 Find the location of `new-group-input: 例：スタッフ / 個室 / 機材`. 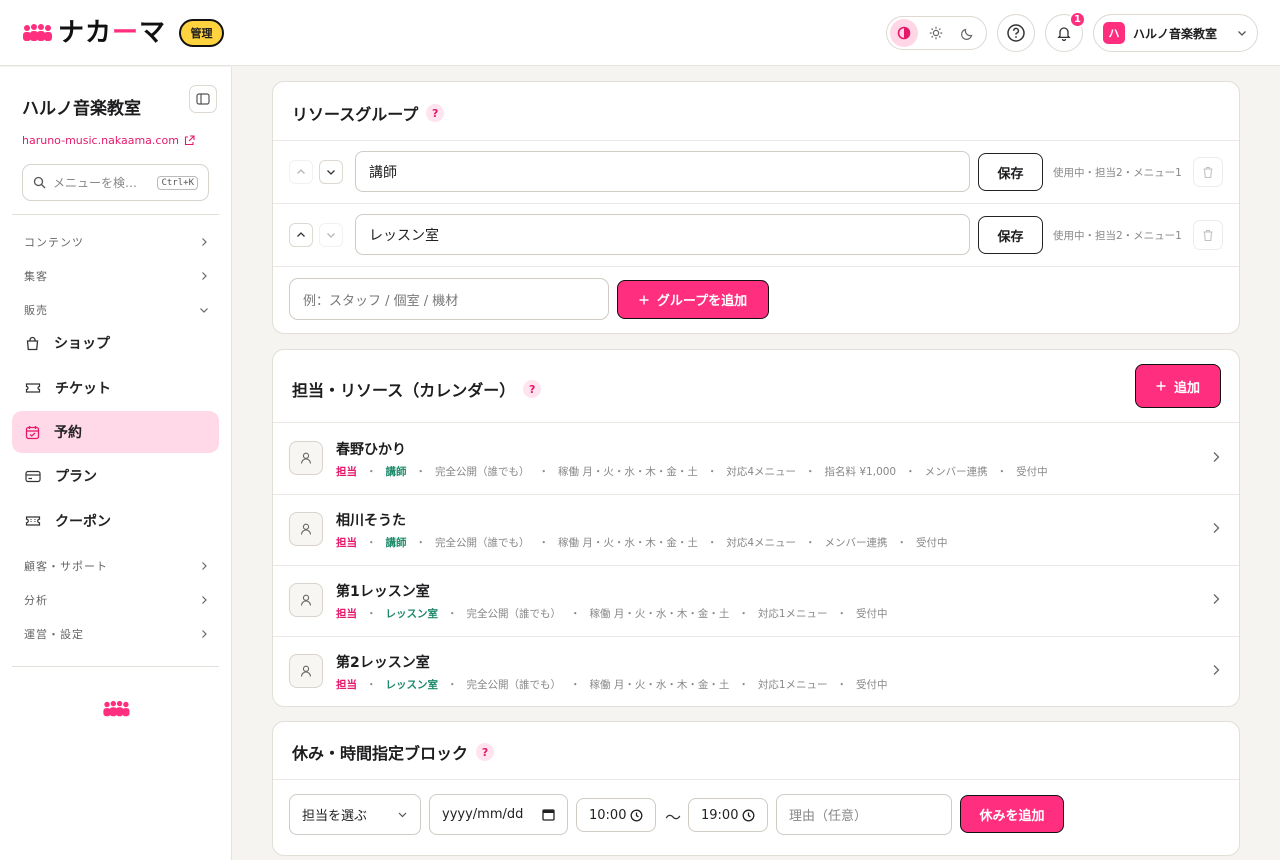

new-group-input: 例：スタッフ / 個室 / 機材 is located at coordinates (449, 299).